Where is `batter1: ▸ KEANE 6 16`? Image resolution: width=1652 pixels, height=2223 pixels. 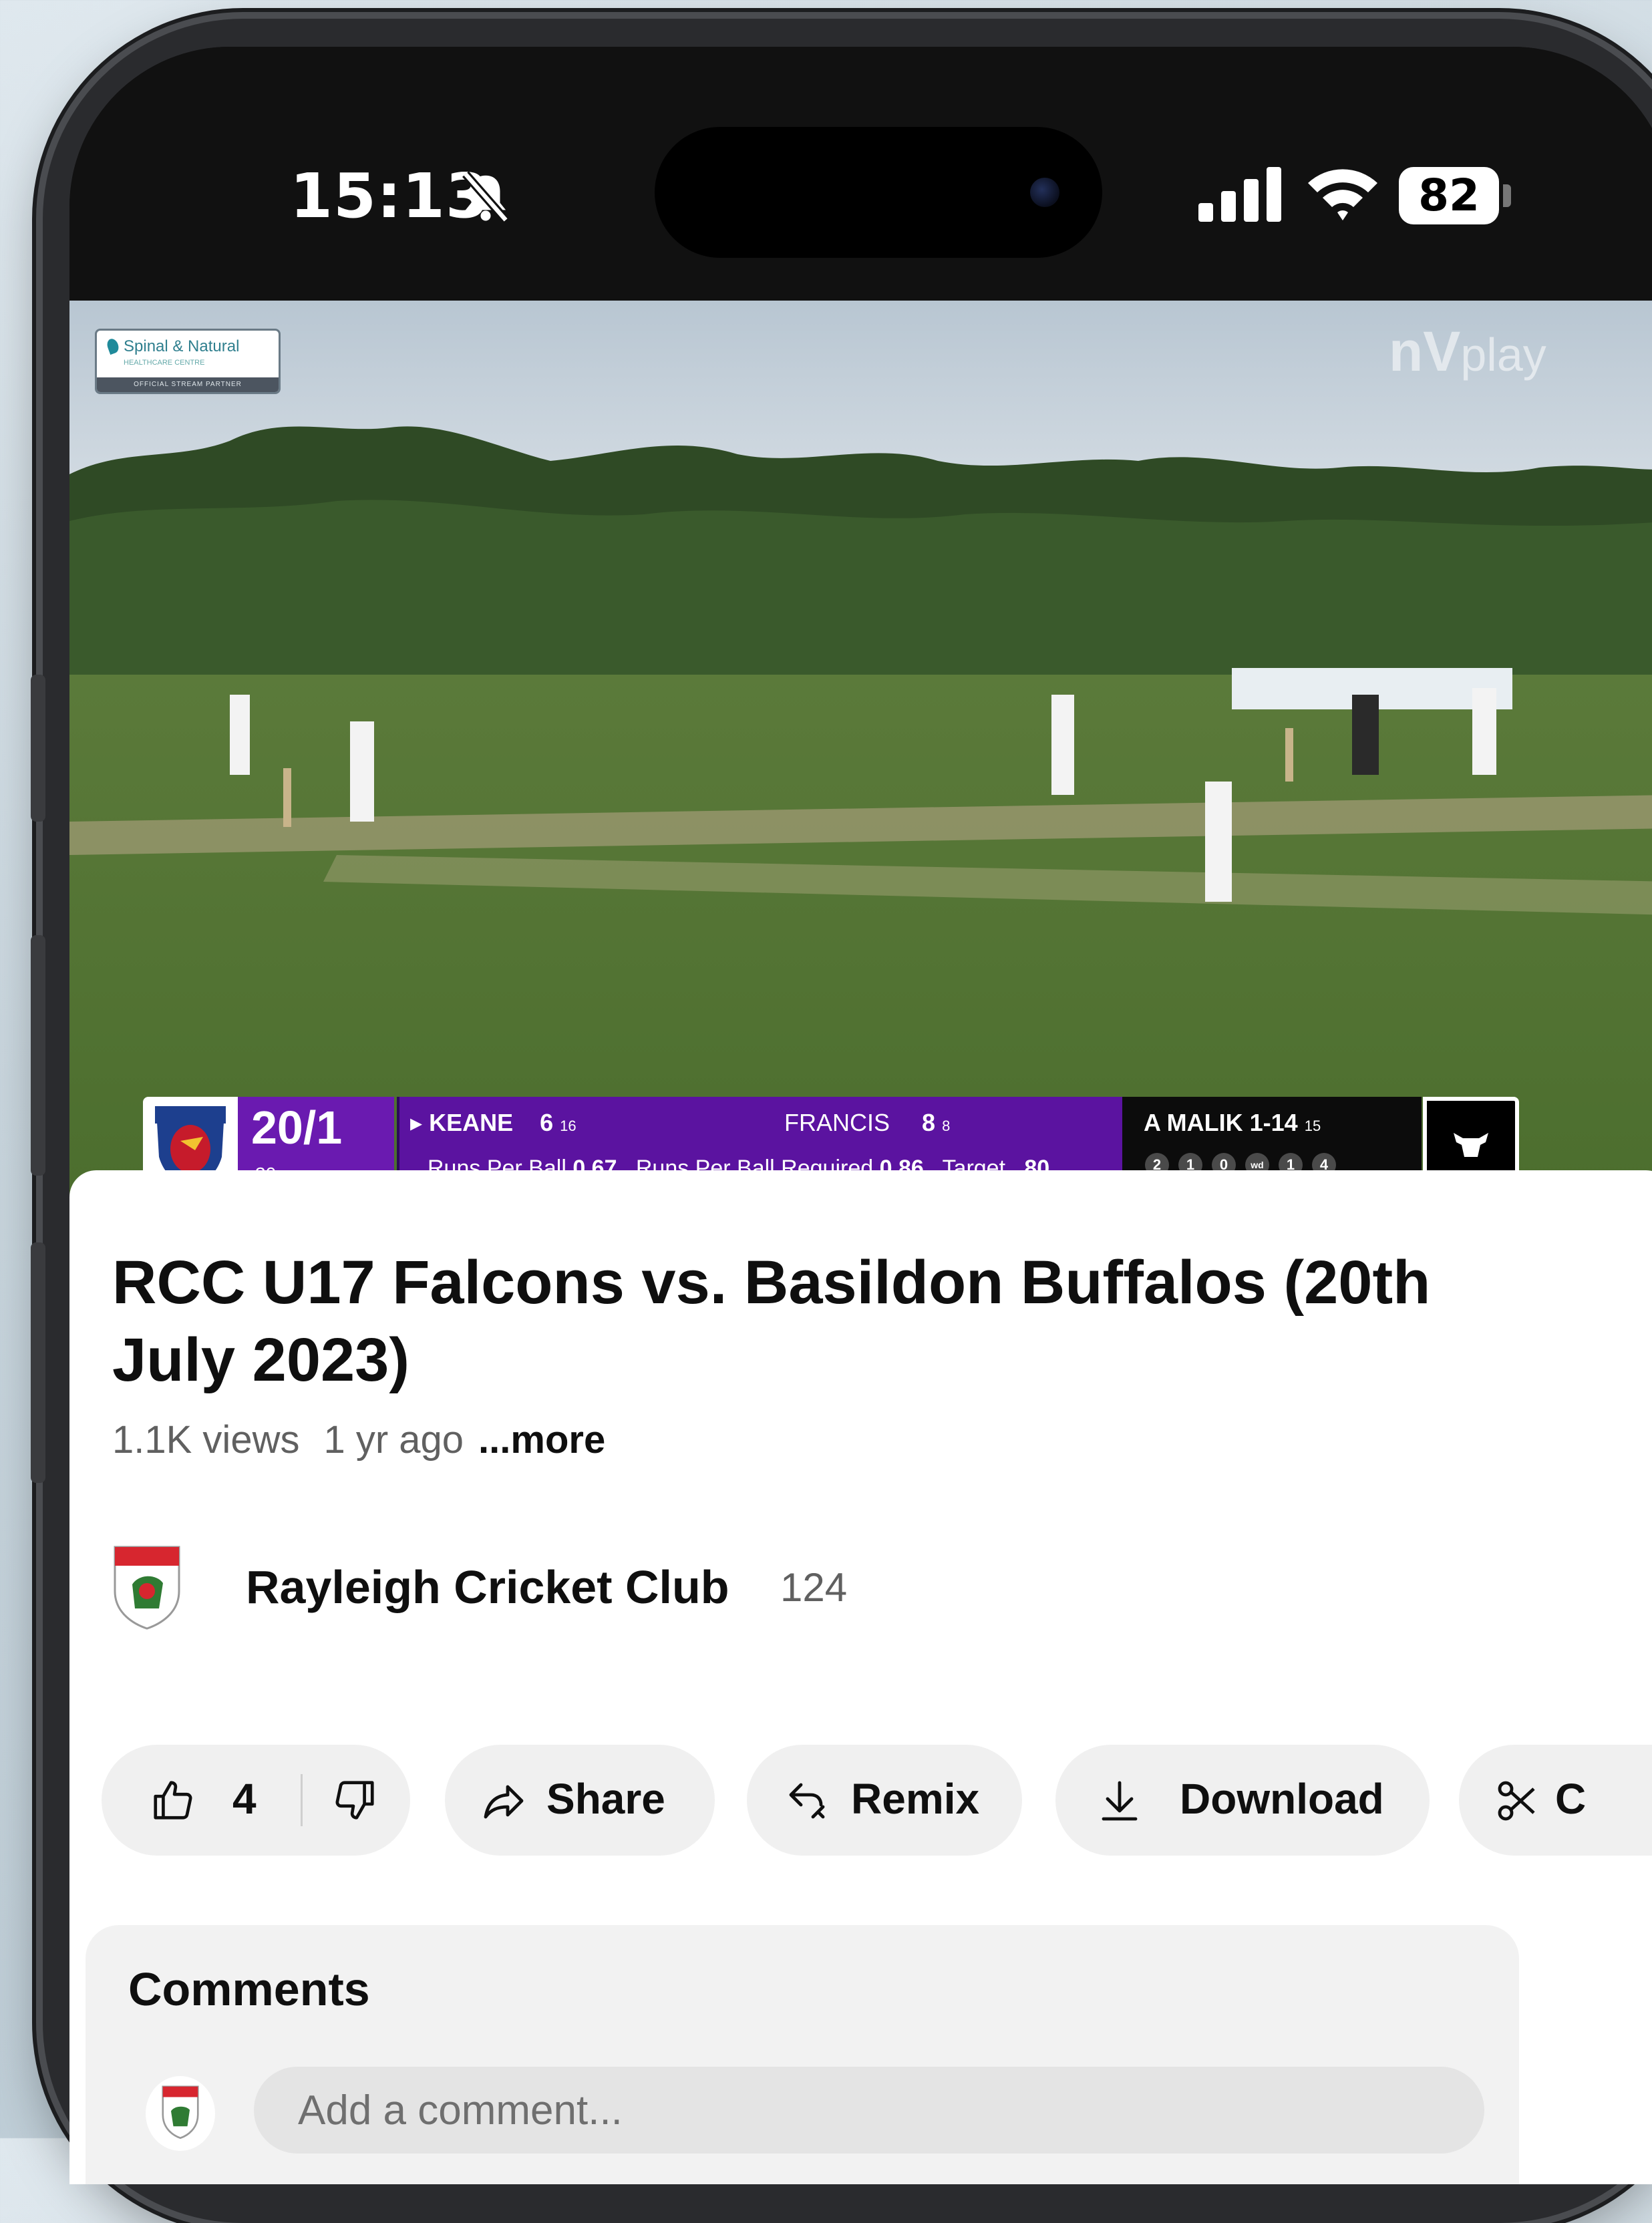
batter1: ▸ KEANE 6 16 is located at coordinates (493, 1122).